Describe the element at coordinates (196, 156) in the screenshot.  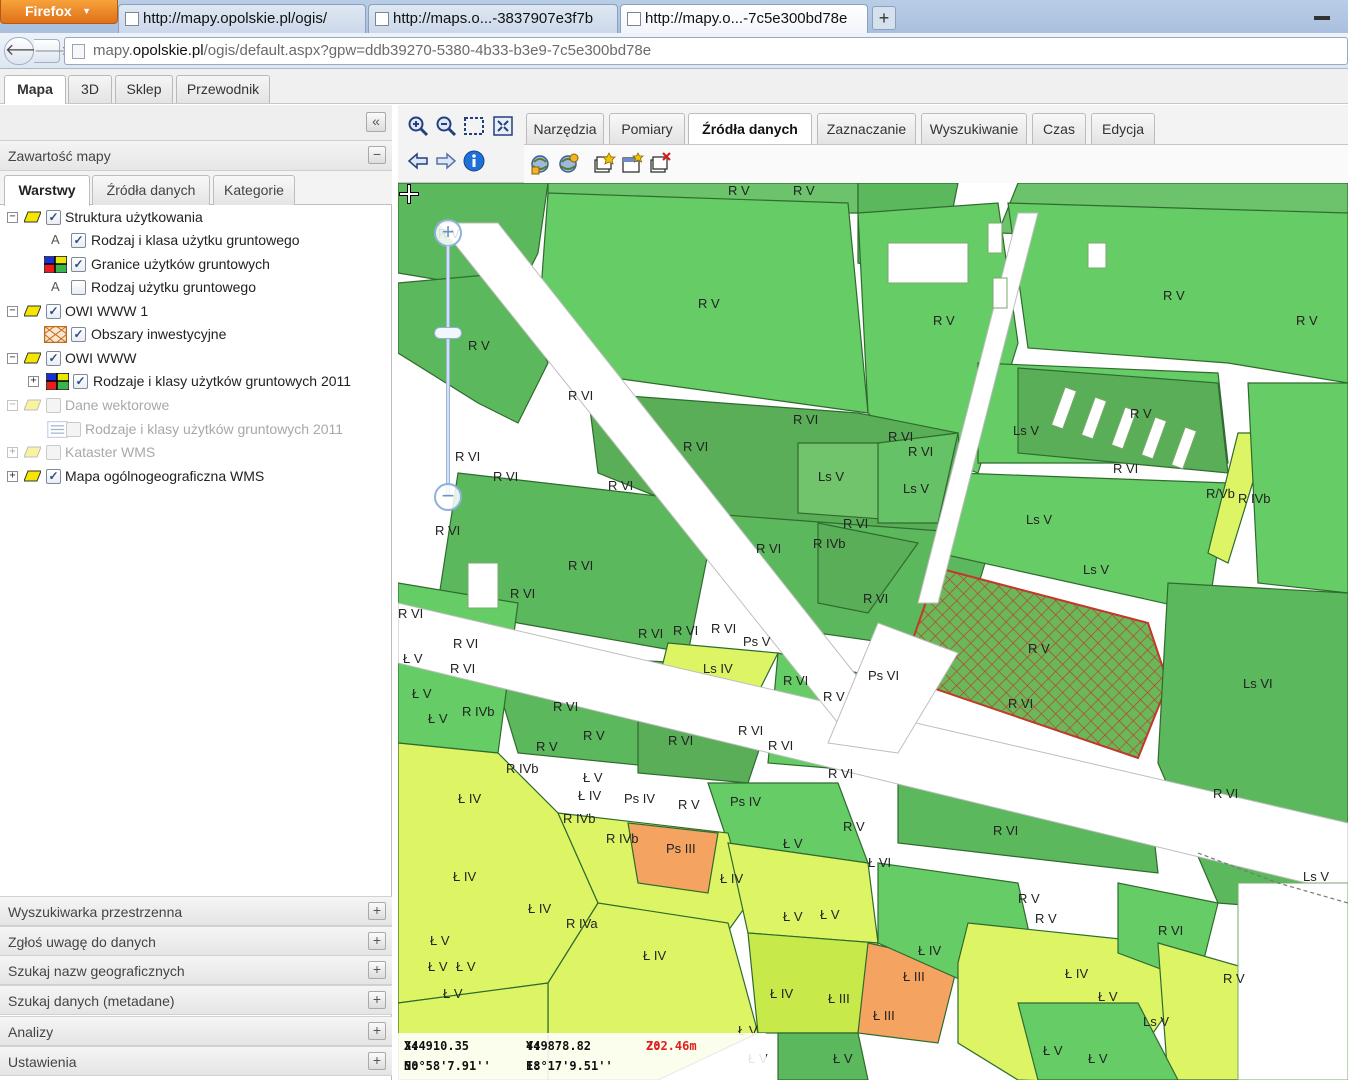
I see `map-content-header: Zawartość mapy −` at that location.